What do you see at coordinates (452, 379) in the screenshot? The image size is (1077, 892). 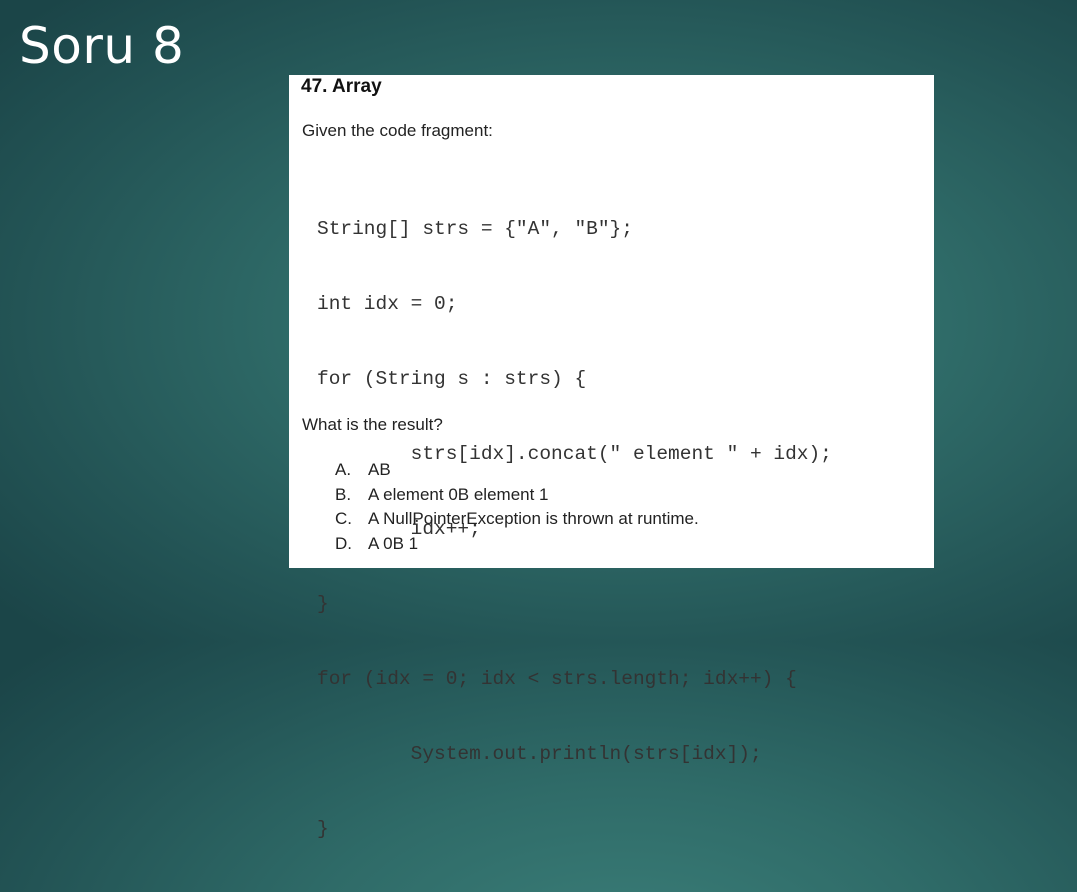 I see `code-line: for (String s : strs) {` at bounding box center [452, 379].